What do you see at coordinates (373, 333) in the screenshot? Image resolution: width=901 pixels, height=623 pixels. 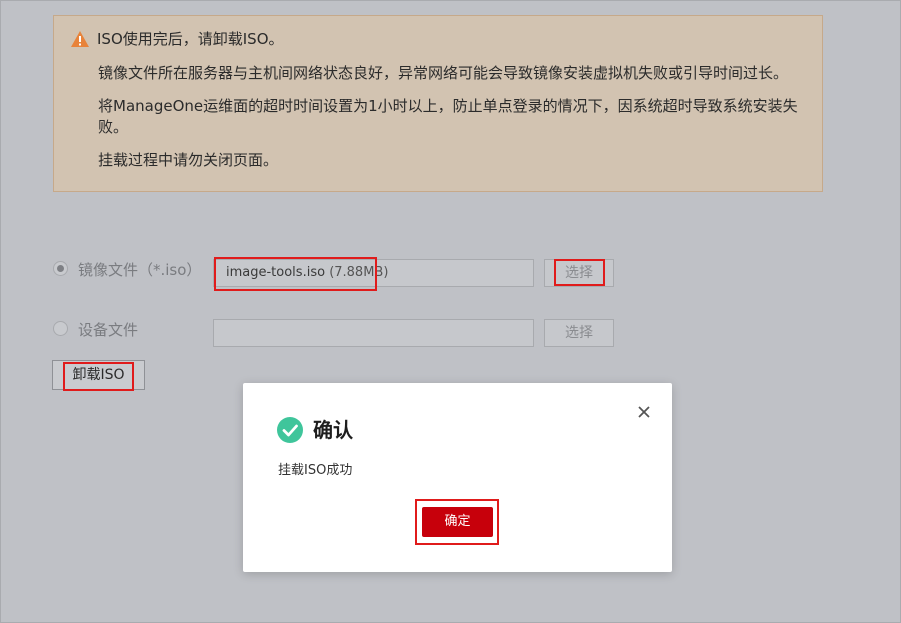 I see `device-file-input` at bounding box center [373, 333].